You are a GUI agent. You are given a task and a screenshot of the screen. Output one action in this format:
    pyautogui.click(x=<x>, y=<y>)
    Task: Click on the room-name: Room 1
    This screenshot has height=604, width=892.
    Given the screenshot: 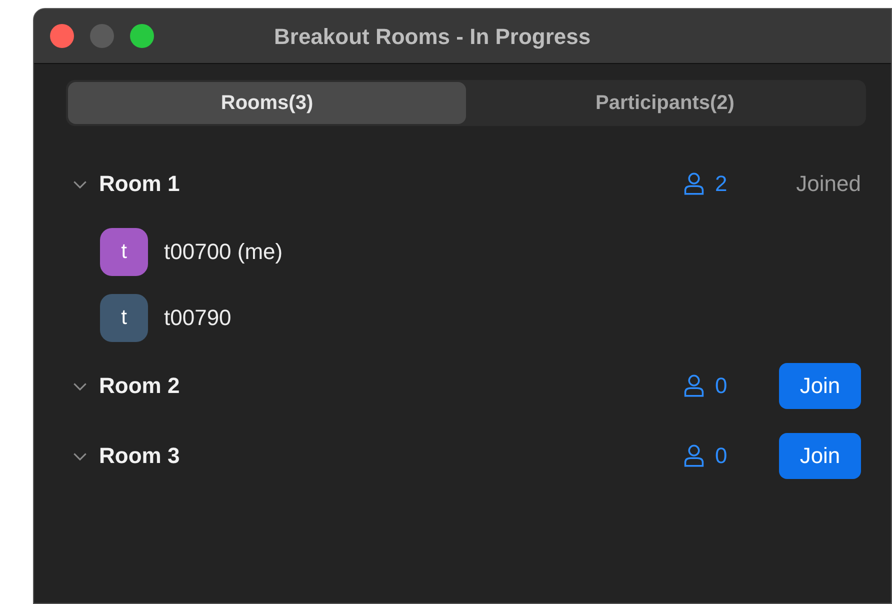 What is the action you would take?
    pyautogui.click(x=140, y=184)
    